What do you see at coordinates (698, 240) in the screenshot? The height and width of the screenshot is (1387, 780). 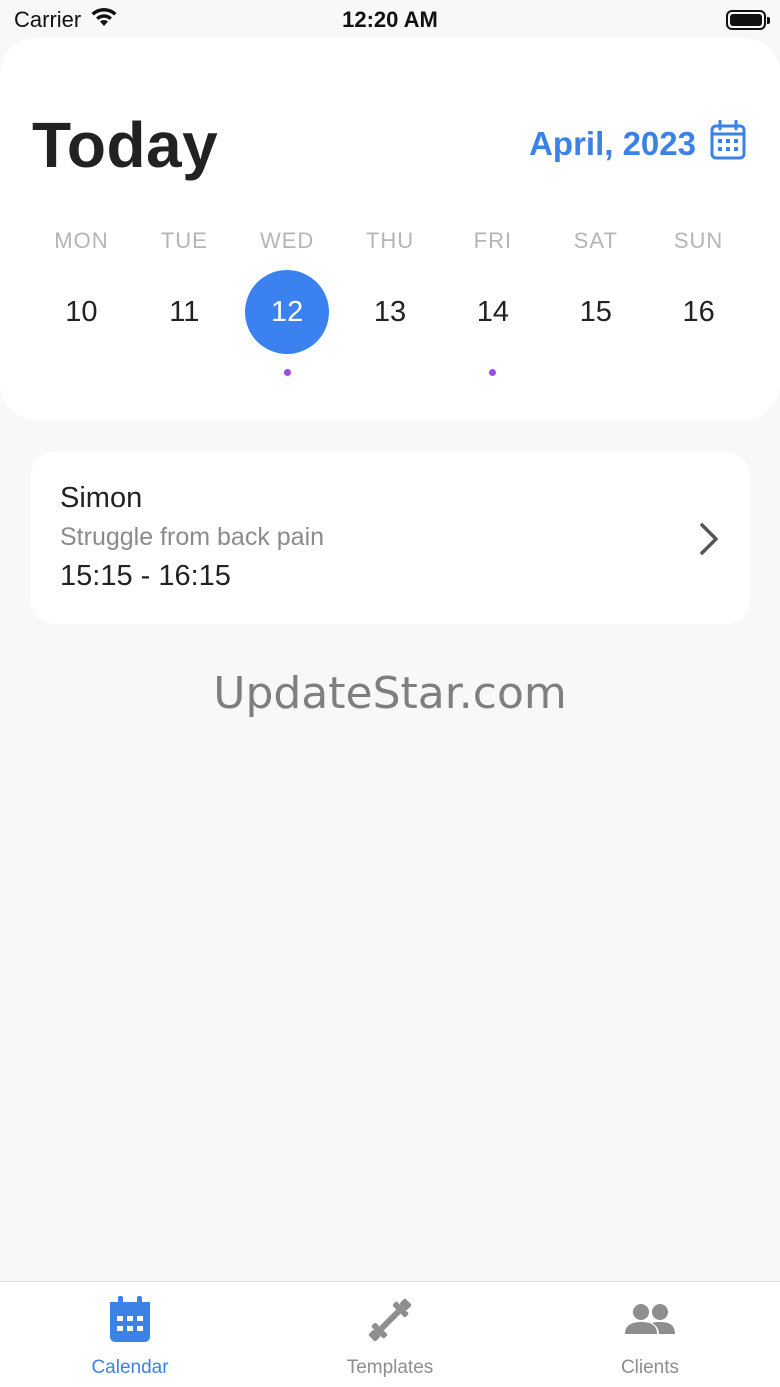 I see `day-name: SUN` at bounding box center [698, 240].